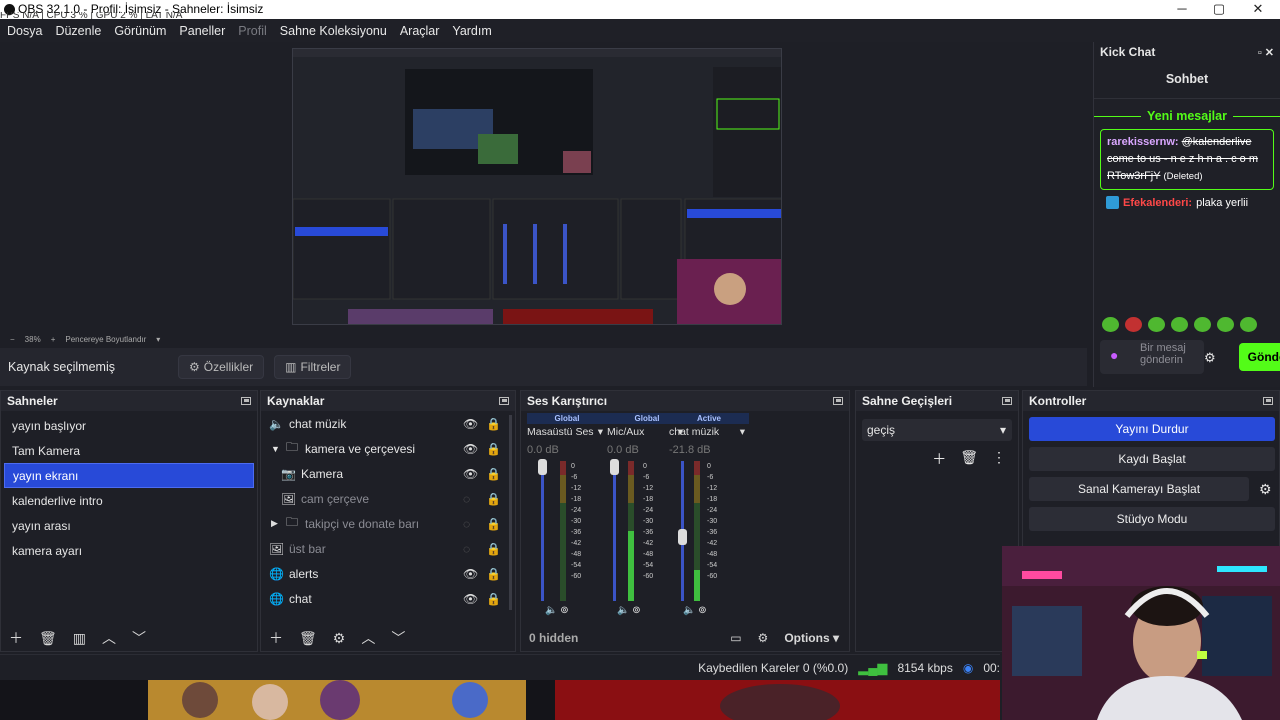  What do you see at coordinates (129, 550) in the screenshot?
I see `scene-item: kamera ayarı` at bounding box center [129, 550].